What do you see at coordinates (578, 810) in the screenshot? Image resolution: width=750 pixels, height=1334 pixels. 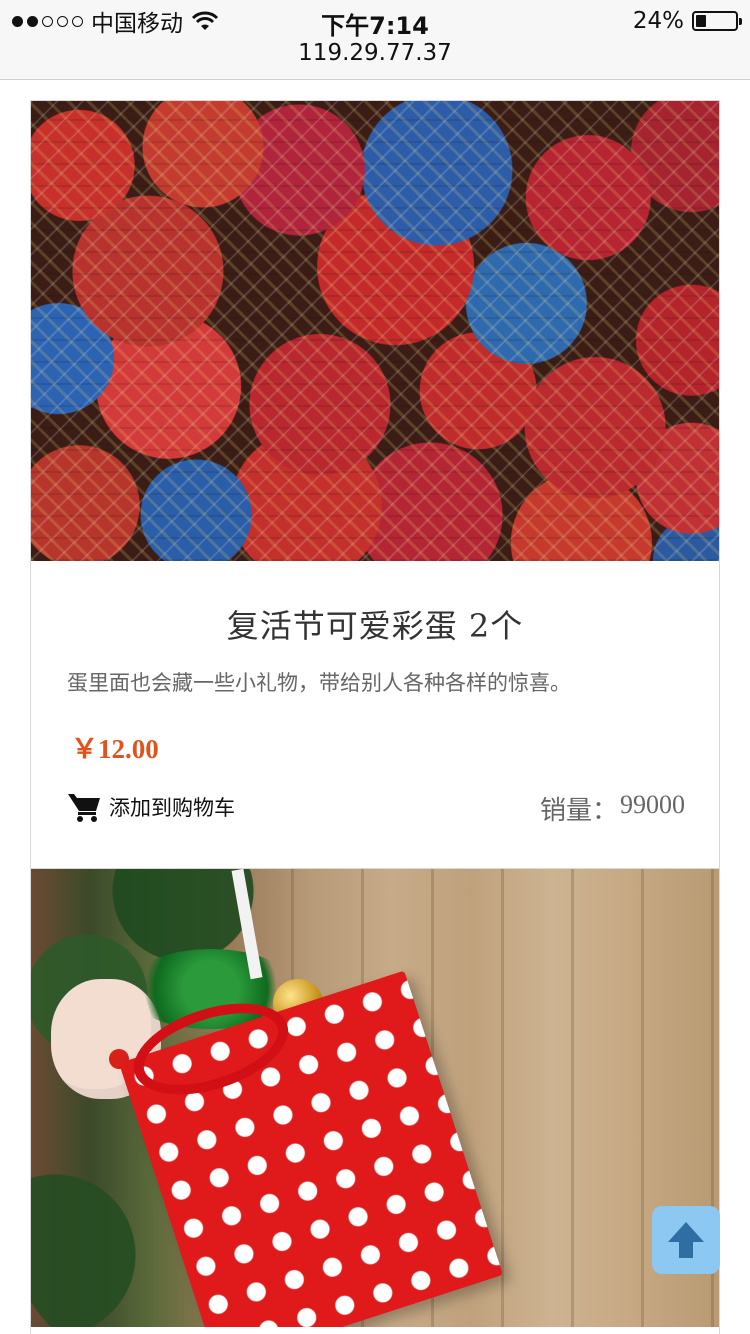 I see `sales-label: 销量：` at bounding box center [578, 810].